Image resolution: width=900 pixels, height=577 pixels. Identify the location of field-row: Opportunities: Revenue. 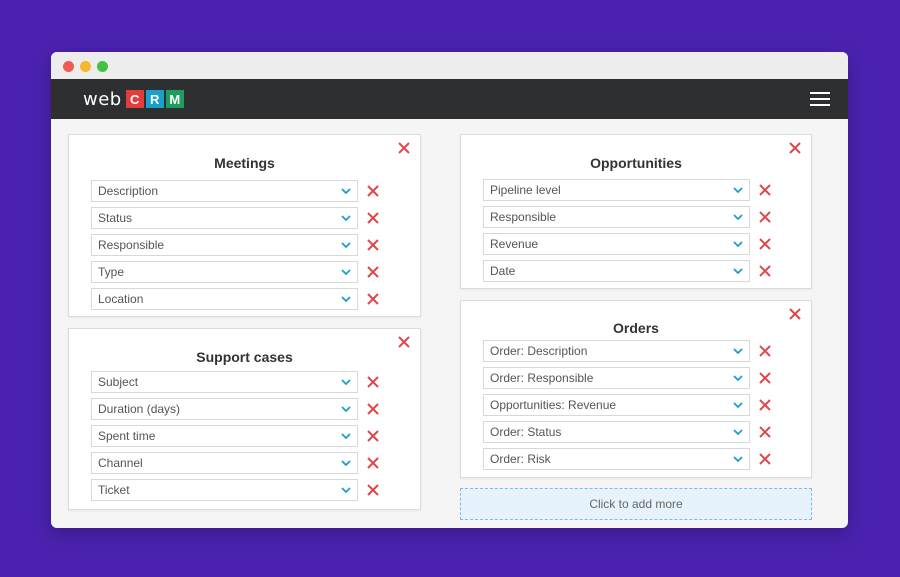
(627, 405).